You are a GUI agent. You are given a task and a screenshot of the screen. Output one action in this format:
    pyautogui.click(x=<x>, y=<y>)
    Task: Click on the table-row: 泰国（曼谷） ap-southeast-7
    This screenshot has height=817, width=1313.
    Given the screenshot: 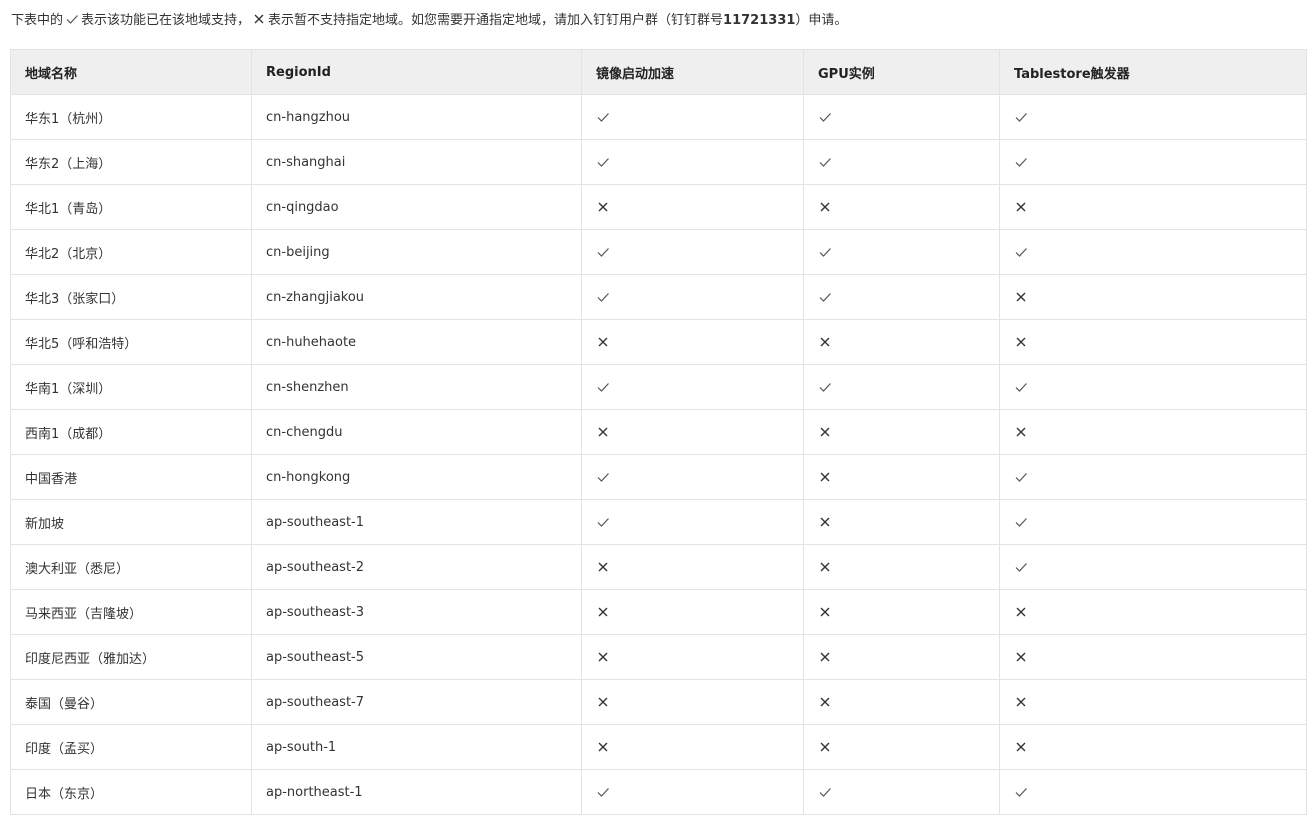 What is the action you would take?
    pyautogui.click(x=658, y=702)
    